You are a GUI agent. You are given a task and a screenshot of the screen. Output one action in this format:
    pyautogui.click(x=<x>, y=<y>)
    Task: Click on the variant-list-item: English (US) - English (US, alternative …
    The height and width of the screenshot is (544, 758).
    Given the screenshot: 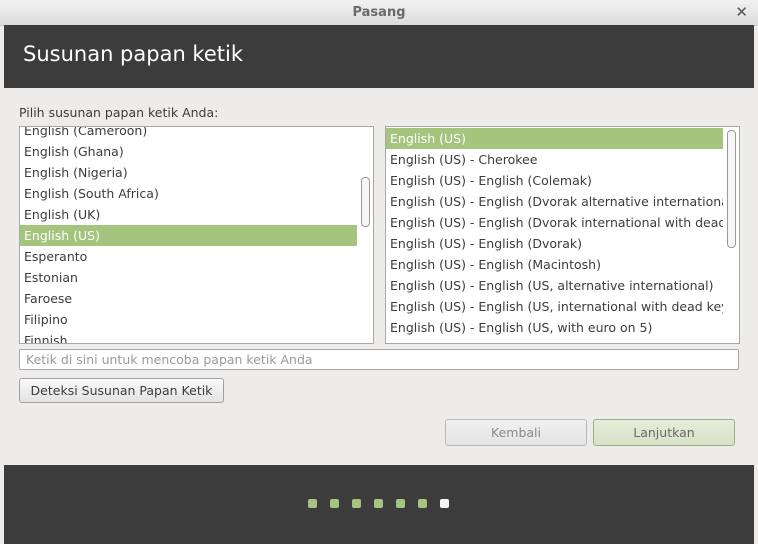 What is the action you would take?
    pyautogui.click(x=554, y=285)
    